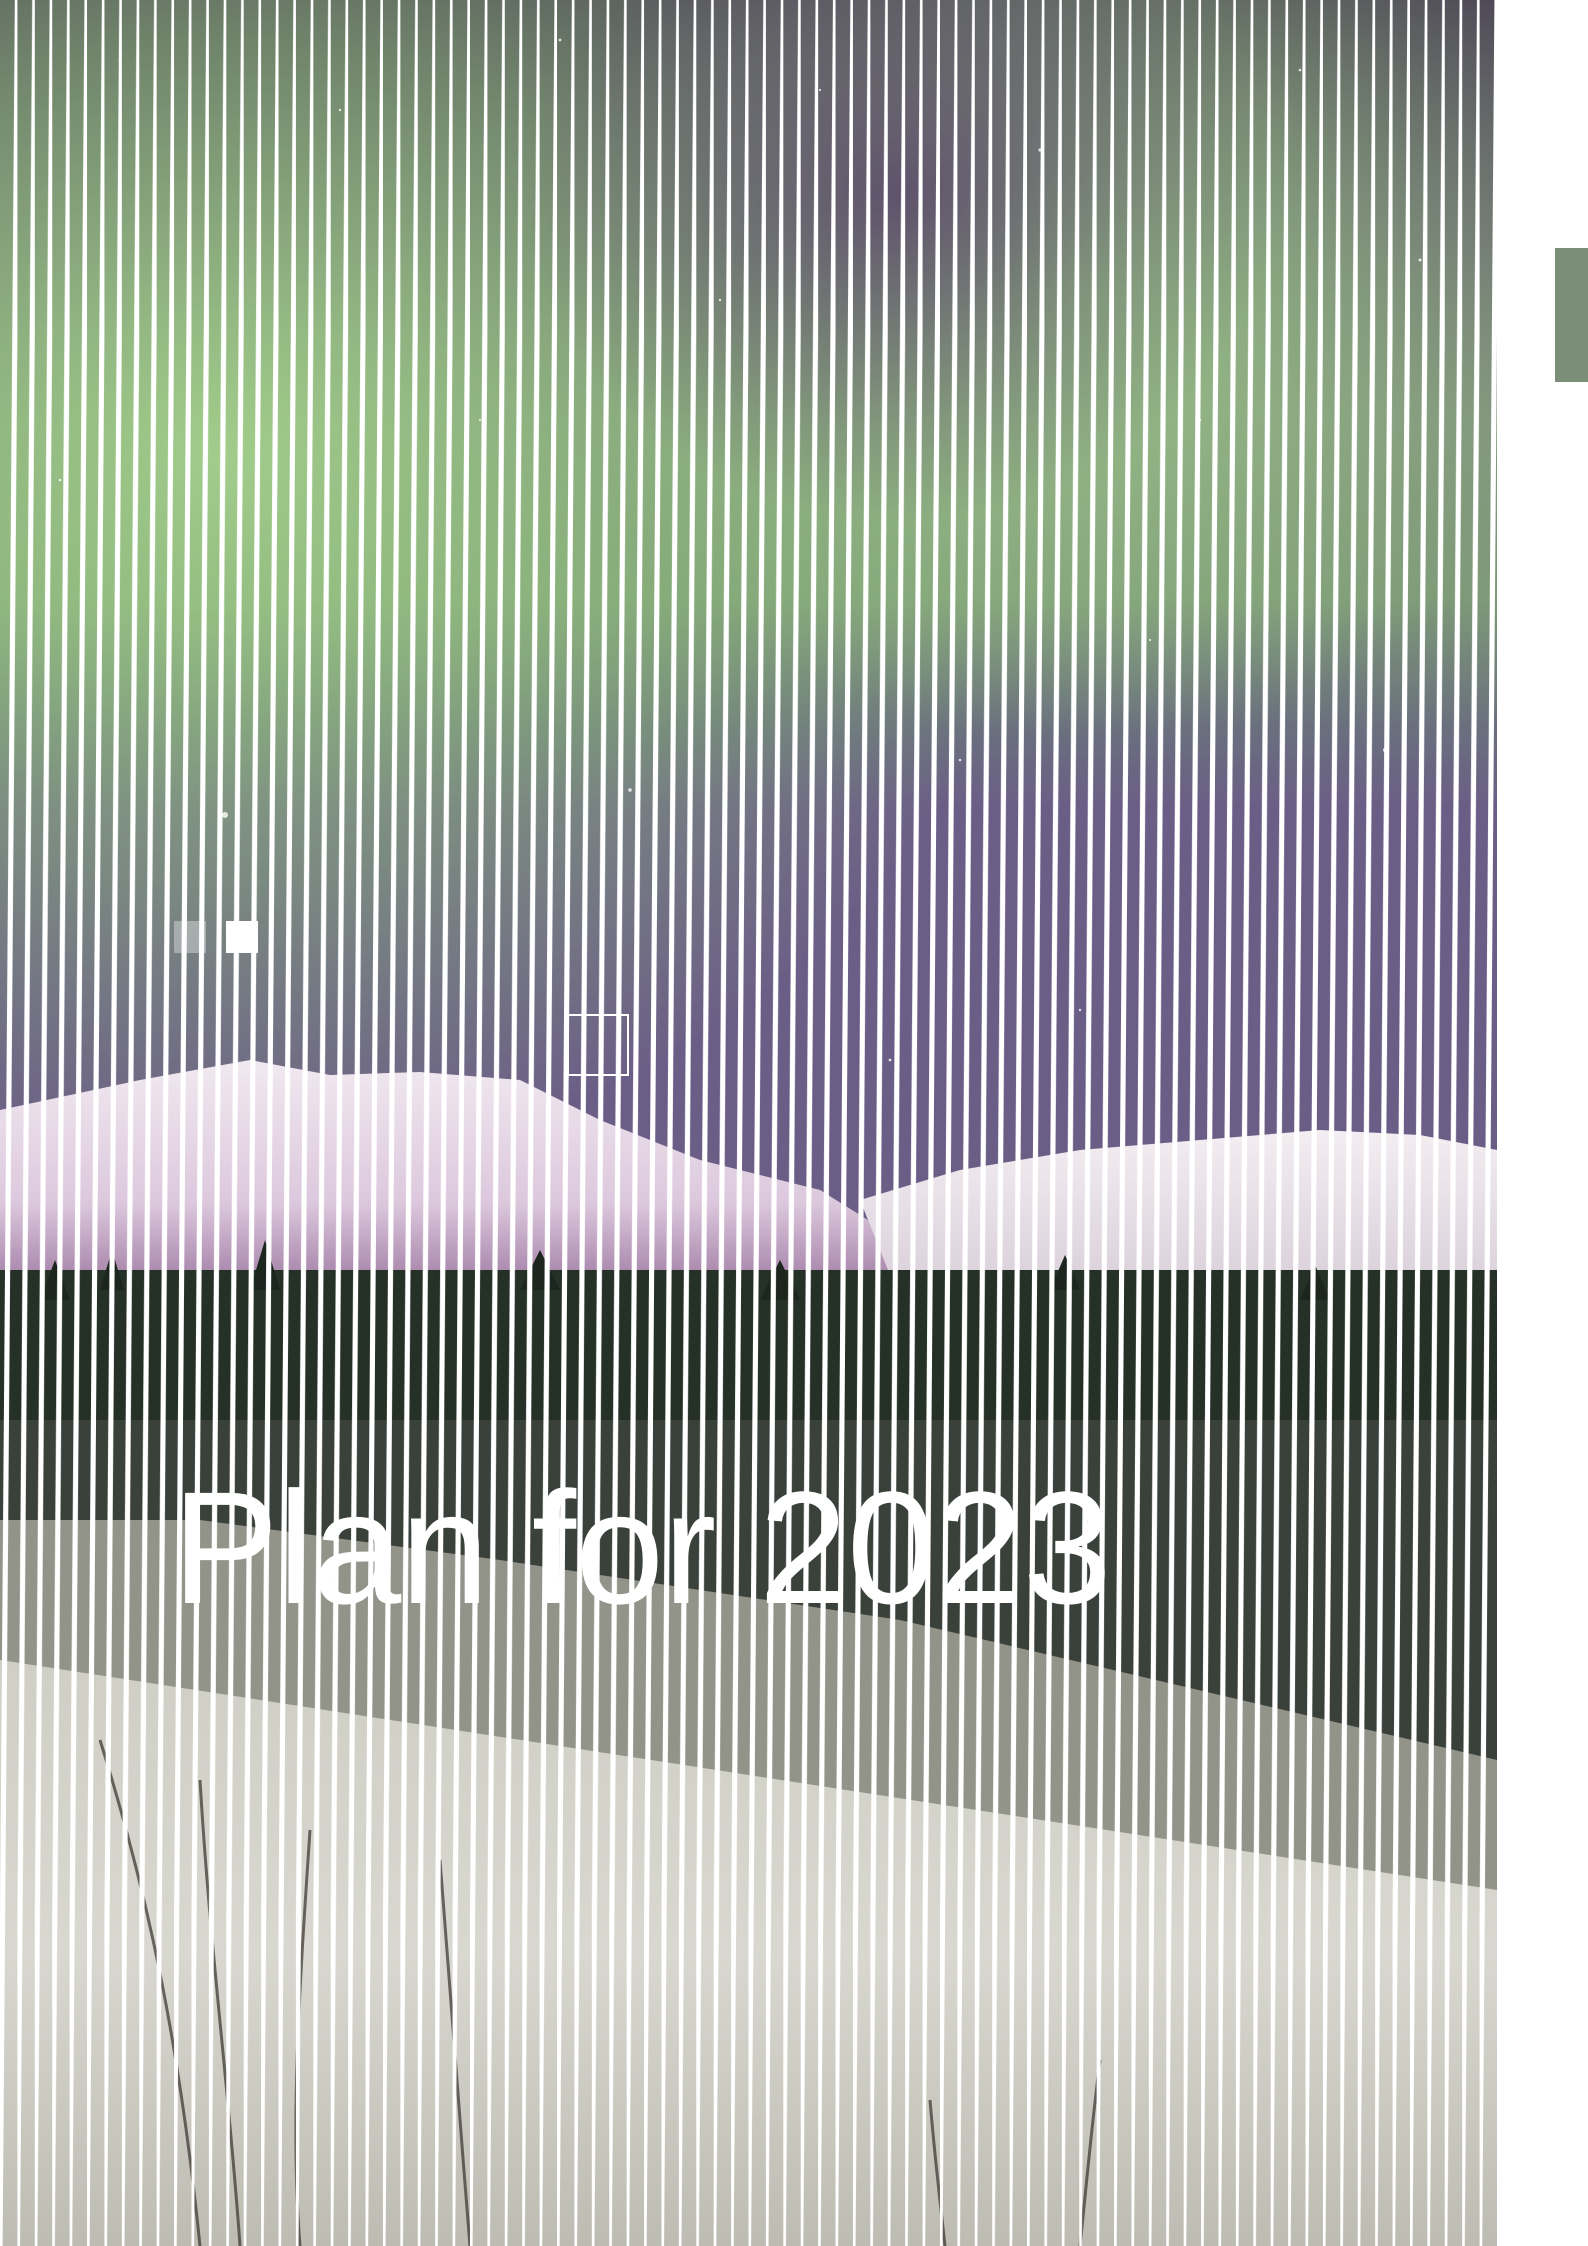  What do you see at coordinates (642, 1547) in the screenshot?
I see `cover-title: Plan for 2023` at bounding box center [642, 1547].